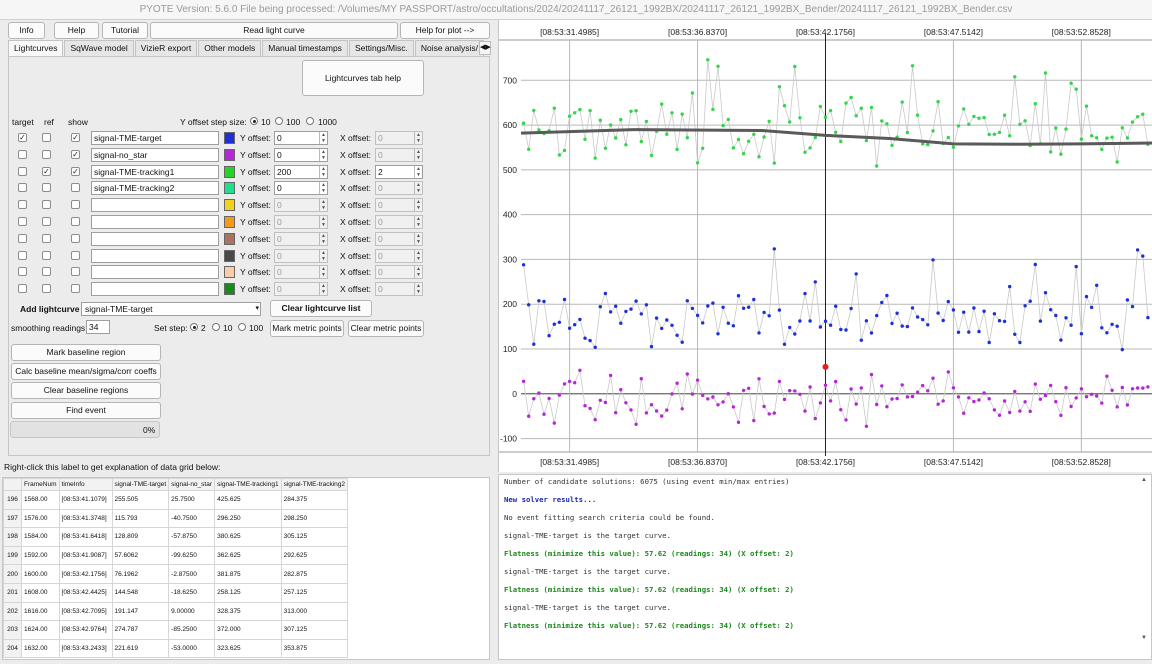 This screenshot has width=1152, height=664. Describe the element at coordinates (248, 592) in the screenshot. I see `table-cell: 258.125` at that location.